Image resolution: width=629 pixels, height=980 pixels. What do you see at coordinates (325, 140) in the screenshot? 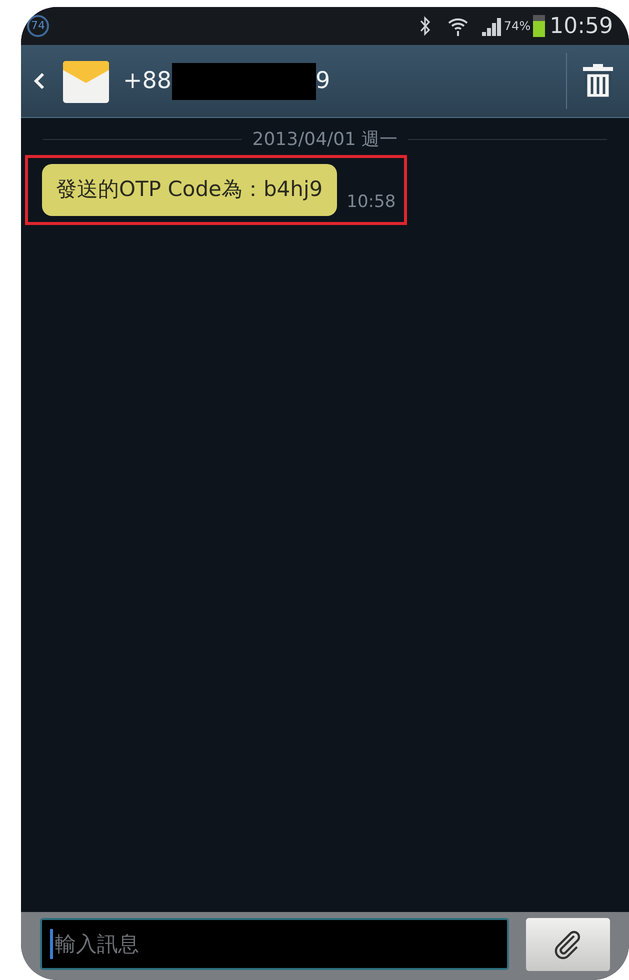
I see `date-divider: 2013/04/01 週一` at bounding box center [325, 140].